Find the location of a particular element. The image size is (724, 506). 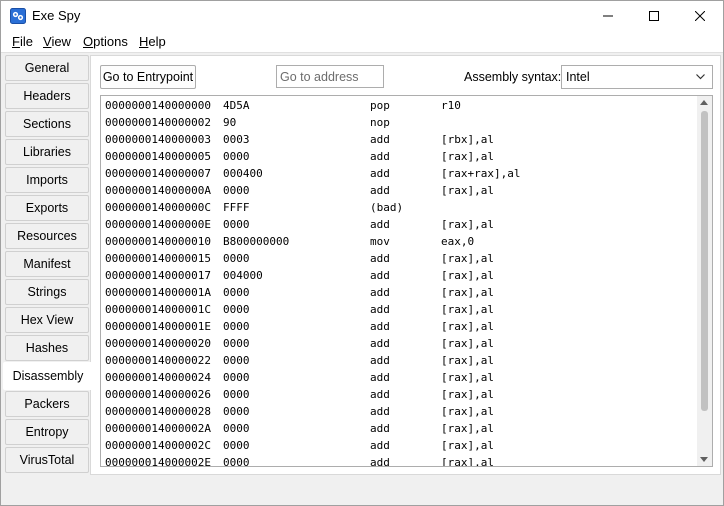

tab-exports: Exports is located at coordinates (47, 208).